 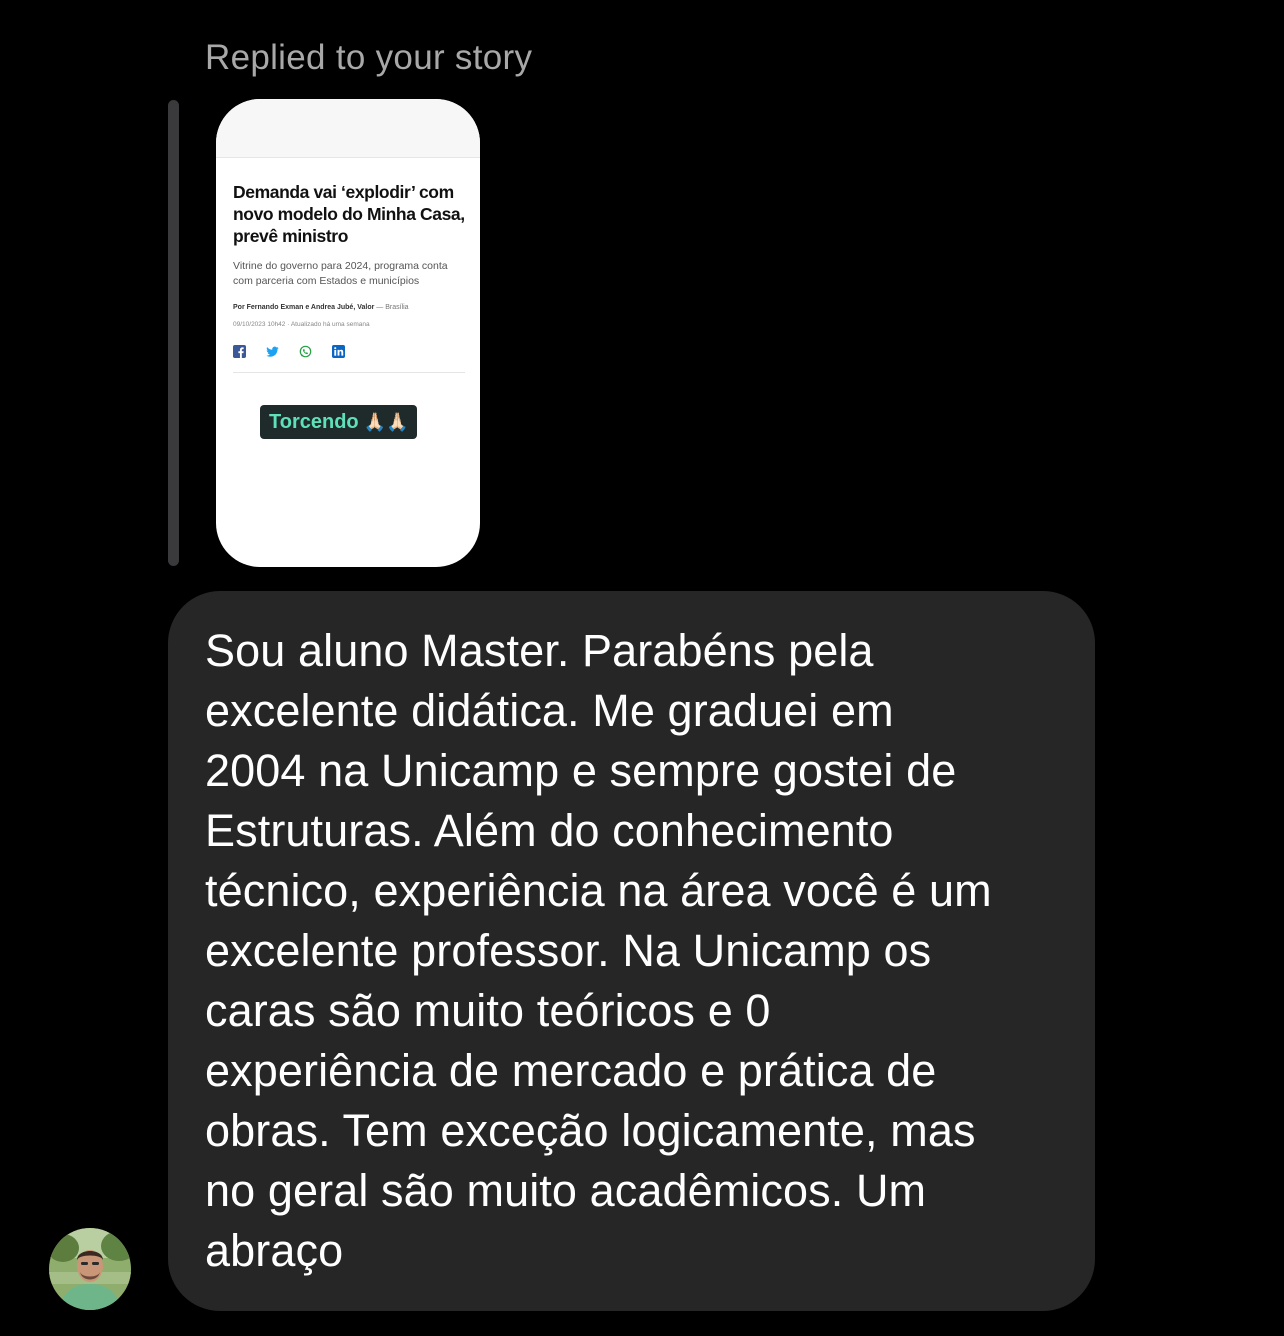 What do you see at coordinates (314, 421) in the screenshot?
I see `sticker-text: Torcendo` at bounding box center [314, 421].